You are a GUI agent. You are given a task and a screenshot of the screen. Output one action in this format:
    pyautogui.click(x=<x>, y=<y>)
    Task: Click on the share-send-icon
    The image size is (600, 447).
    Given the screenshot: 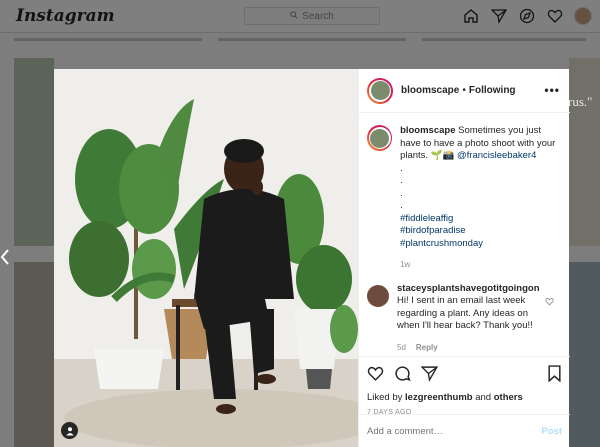 What is the action you would take?
    pyautogui.click(x=429, y=376)
    